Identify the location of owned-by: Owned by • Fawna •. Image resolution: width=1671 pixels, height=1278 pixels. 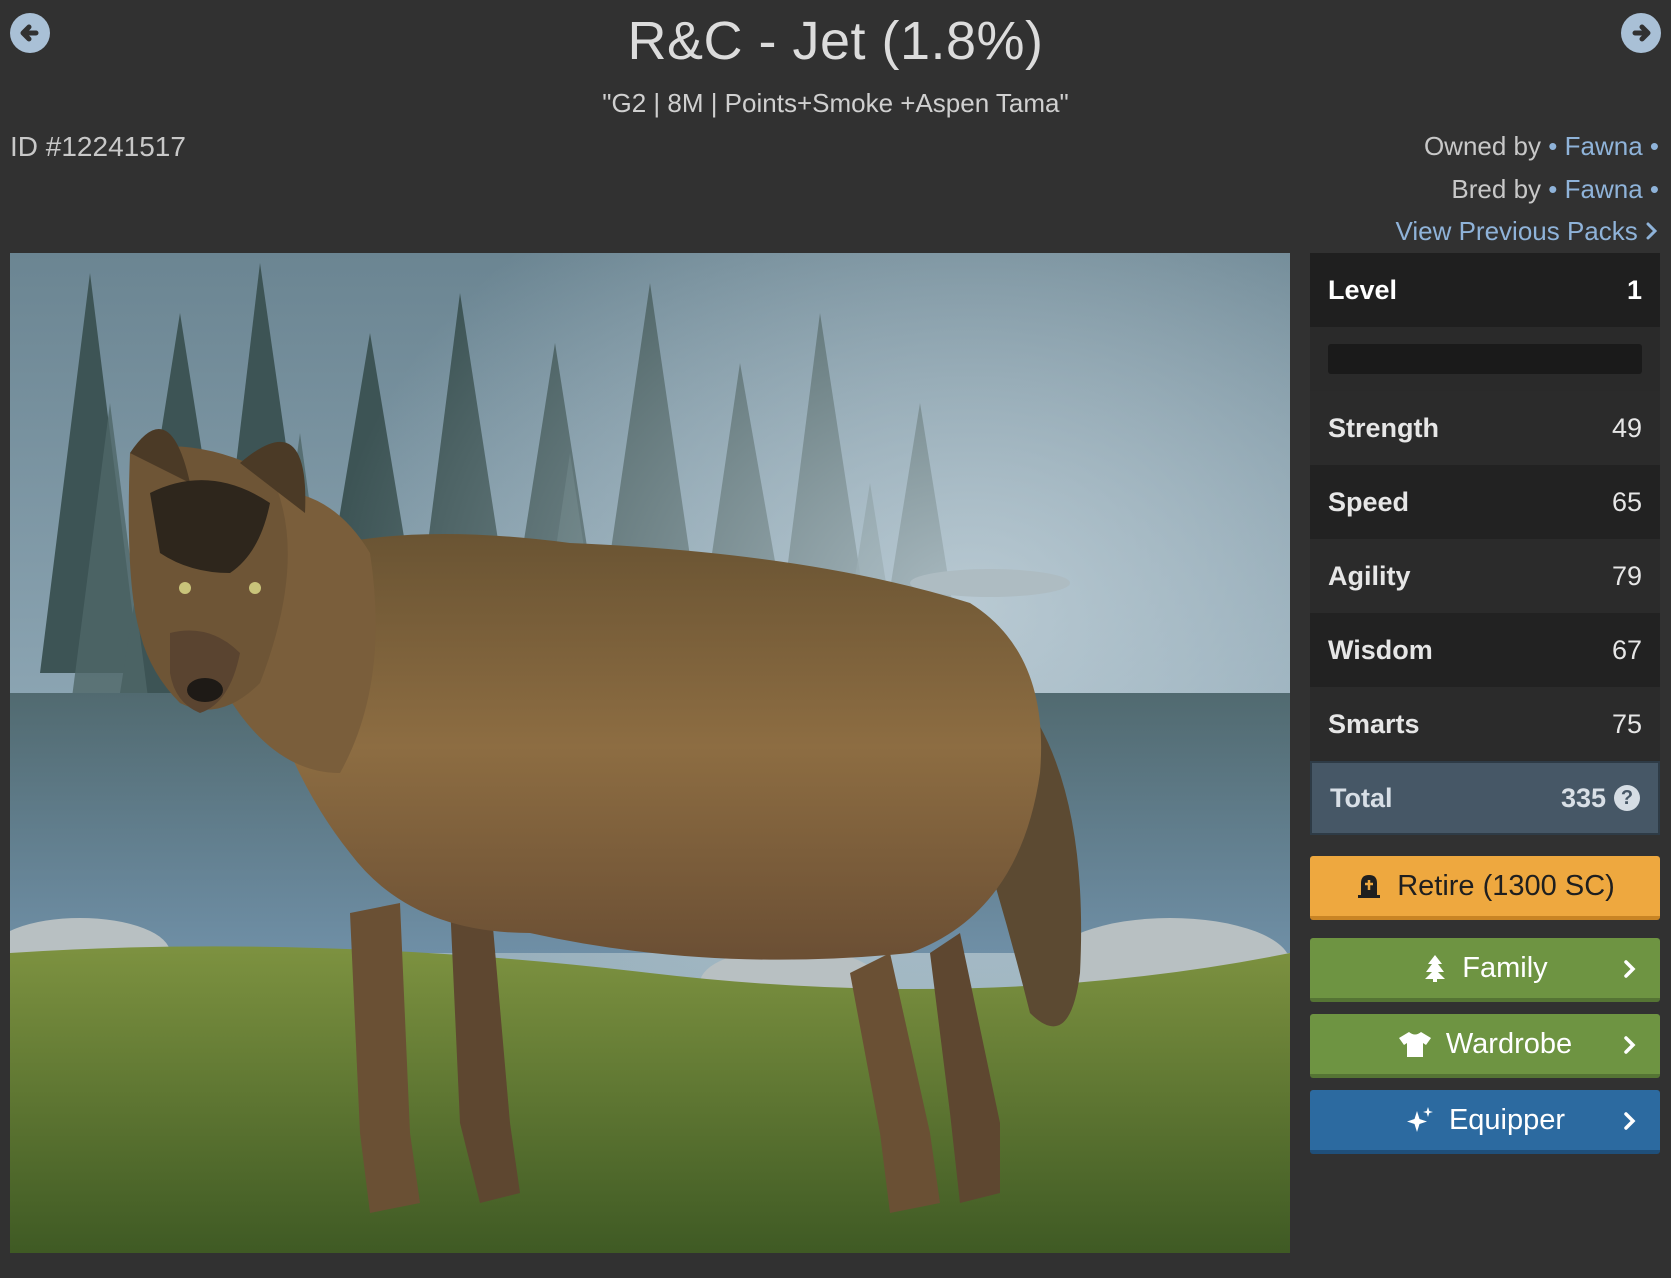
(1541, 146).